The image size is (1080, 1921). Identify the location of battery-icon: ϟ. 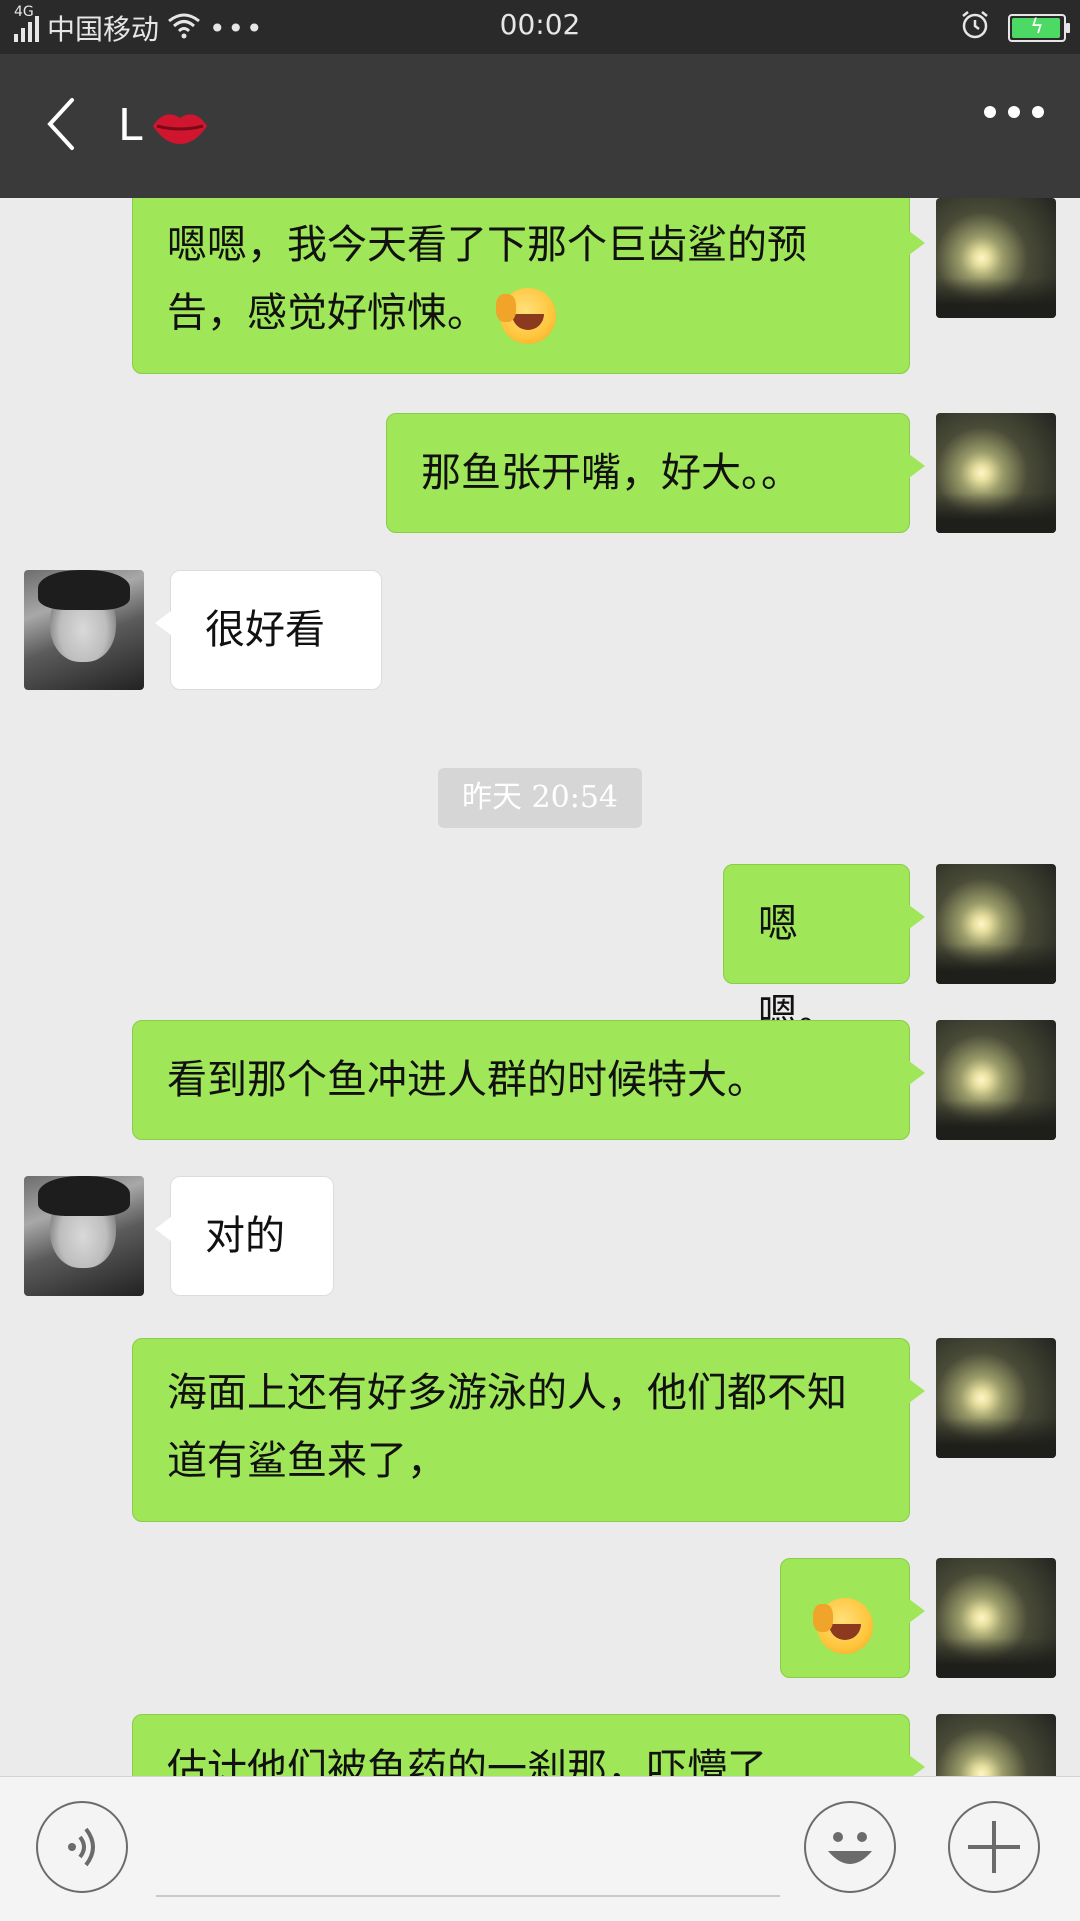
(1039, 28).